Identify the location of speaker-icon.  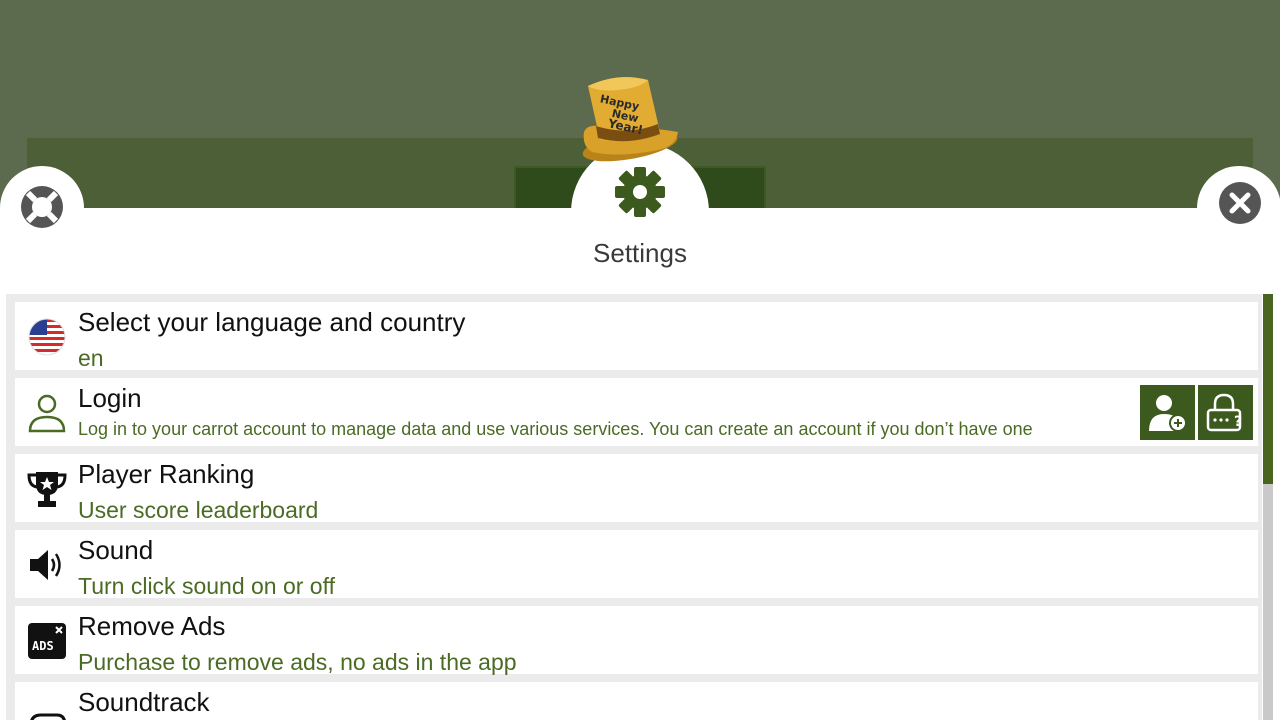
(45, 565).